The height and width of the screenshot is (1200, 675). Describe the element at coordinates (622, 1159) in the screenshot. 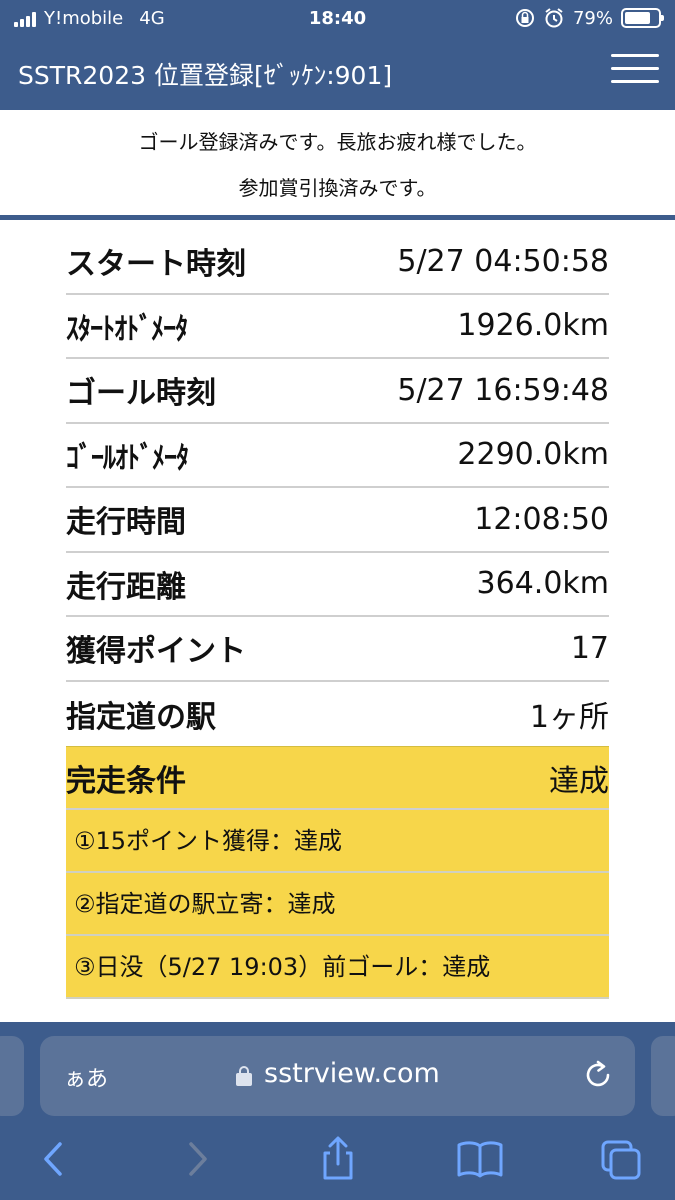

I see `tabs-icon` at that location.